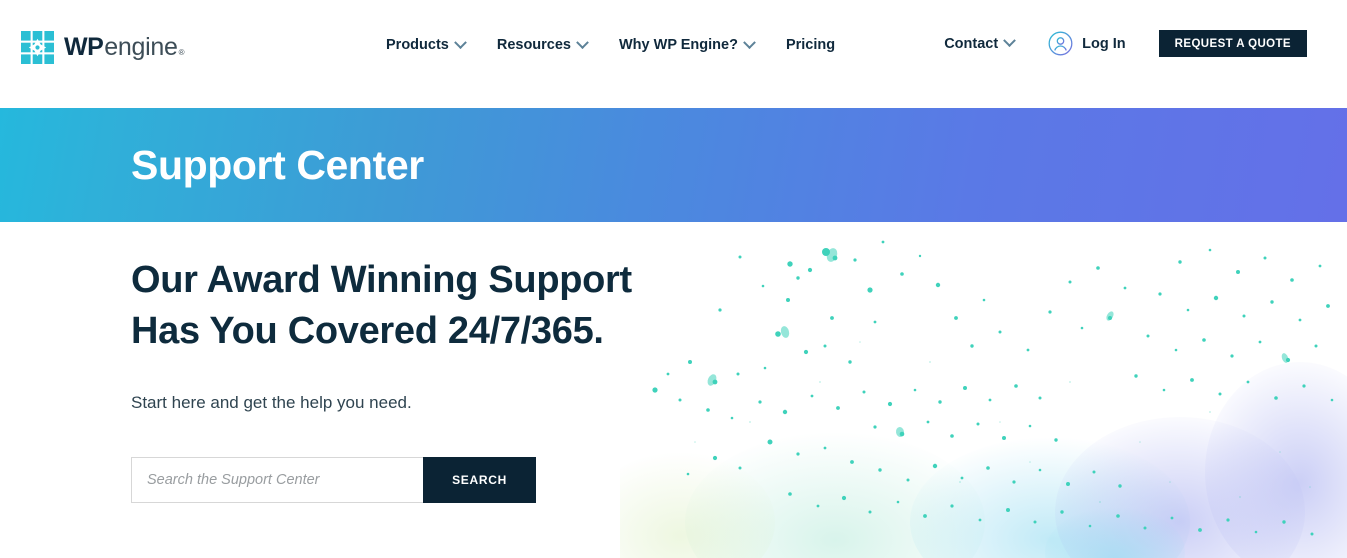 The image size is (1347, 558). I want to click on nav-label-resources: Resources, so click(533, 45).